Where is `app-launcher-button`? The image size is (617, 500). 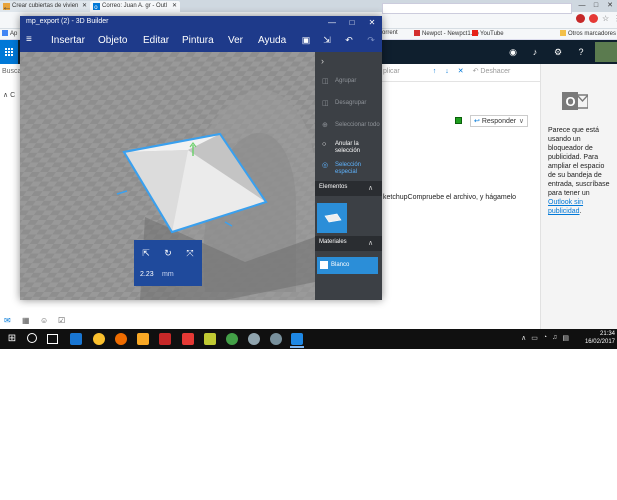 app-launcher-button is located at coordinates (9, 52).